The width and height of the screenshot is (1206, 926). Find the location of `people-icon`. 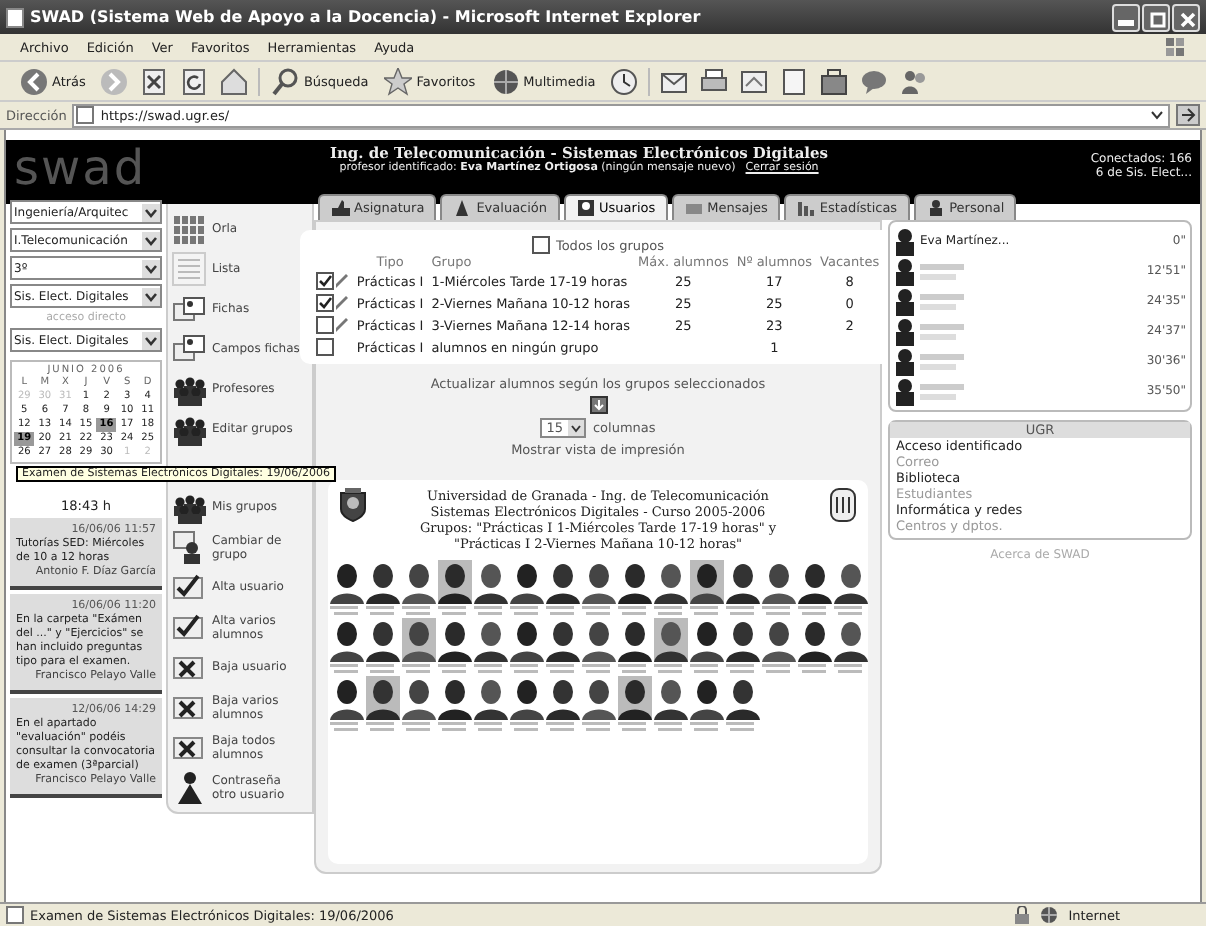

people-icon is located at coordinates (913, 81).